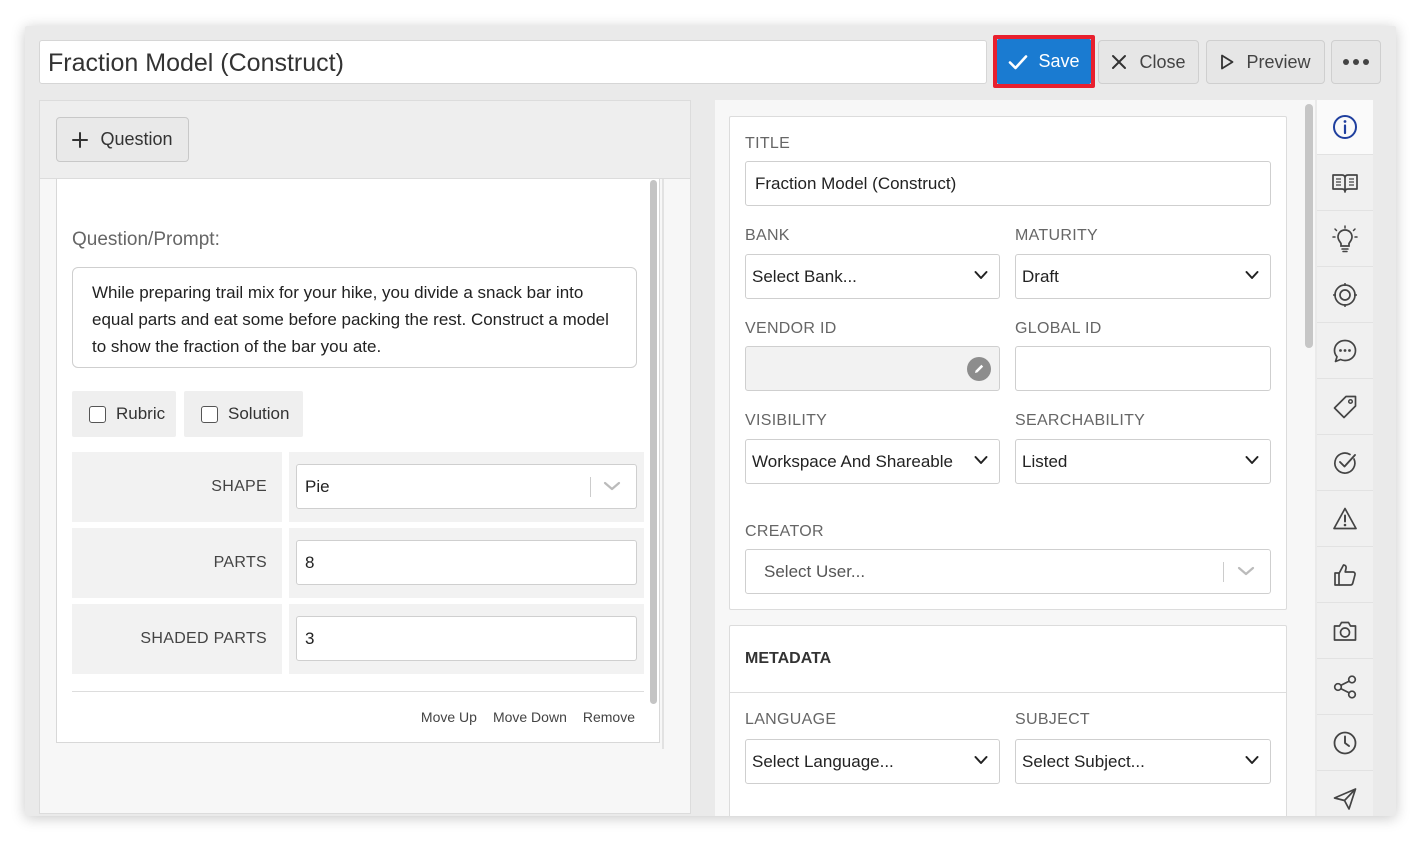 The height and width of the screenshot is (842, 1421). I want to click on share-icon, so click(1345, 687).